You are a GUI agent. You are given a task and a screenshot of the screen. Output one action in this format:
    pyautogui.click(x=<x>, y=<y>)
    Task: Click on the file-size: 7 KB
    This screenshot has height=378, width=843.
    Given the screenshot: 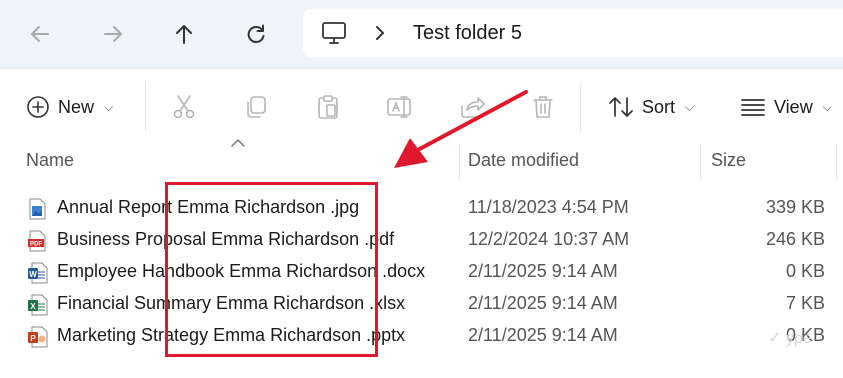 What is the action you would take?
    pyautogui.click(x=805, y=303)
    